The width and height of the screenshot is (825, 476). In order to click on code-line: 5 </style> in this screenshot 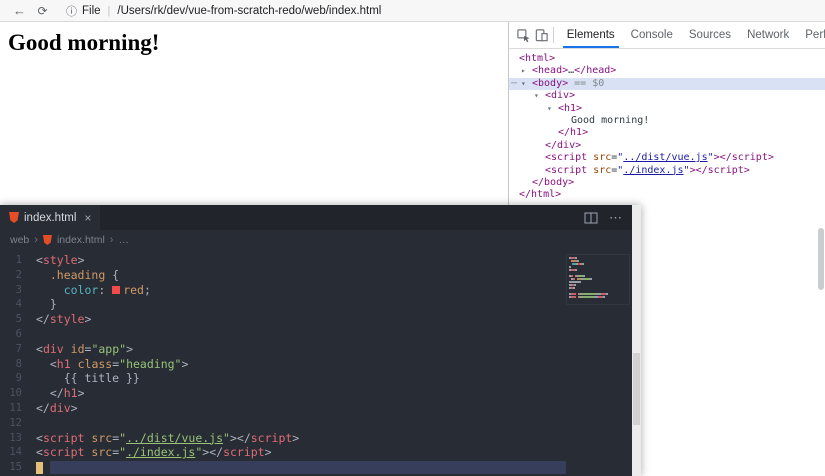, I will do `click(316, 319)`.